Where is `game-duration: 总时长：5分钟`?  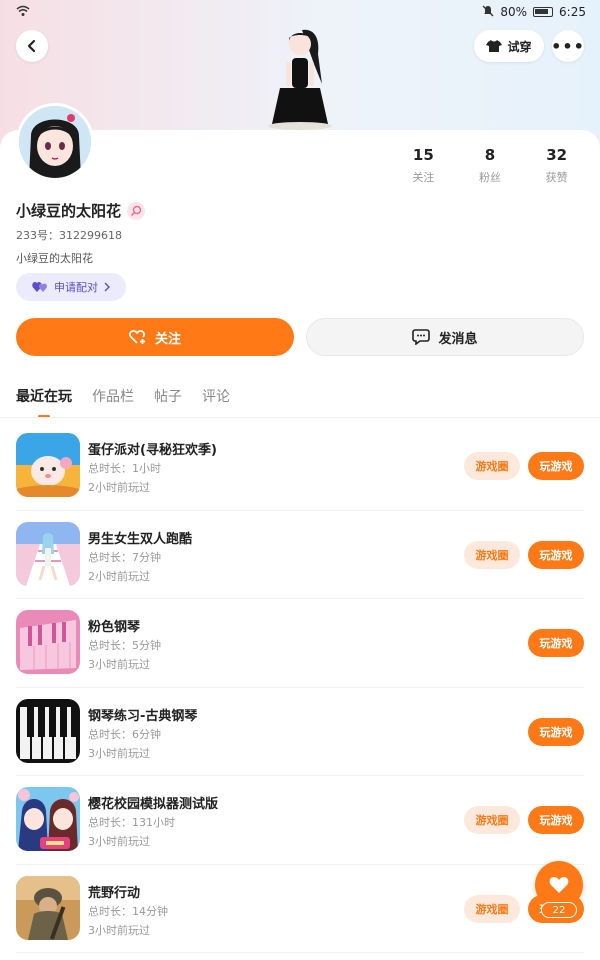
game-duration: 总时长：5分钟 is located at coordinates (124, 645).